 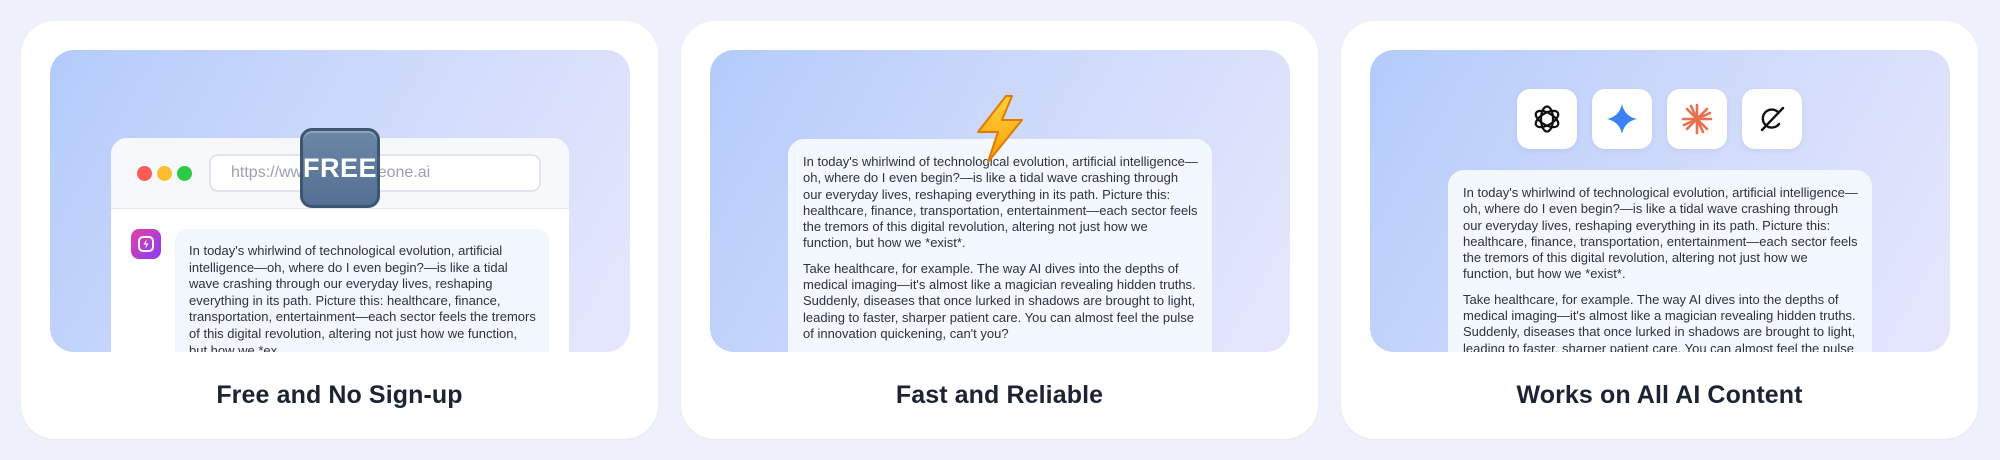 What do you see at coordinates (340, 168) in the screenshot?
I see `free-badge-icon: FREE` at bounding box center [340, 168].